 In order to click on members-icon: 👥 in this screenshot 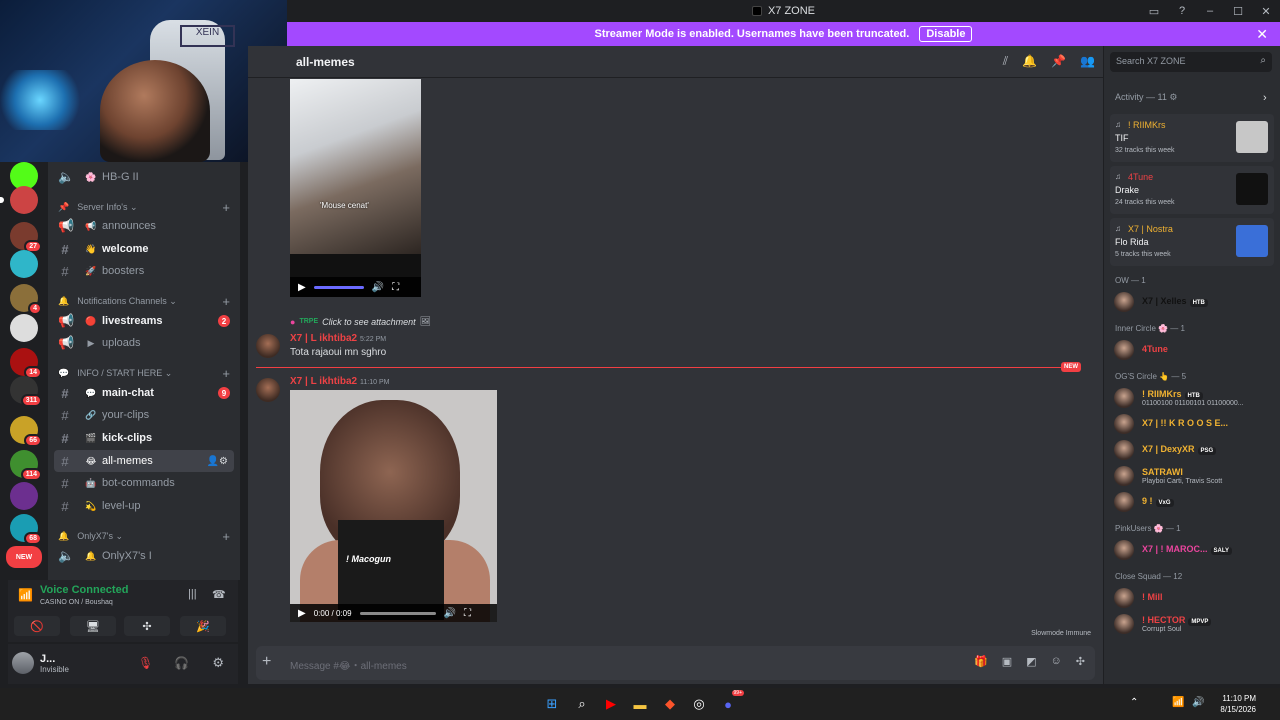, I will do `click(1087, 61)`.